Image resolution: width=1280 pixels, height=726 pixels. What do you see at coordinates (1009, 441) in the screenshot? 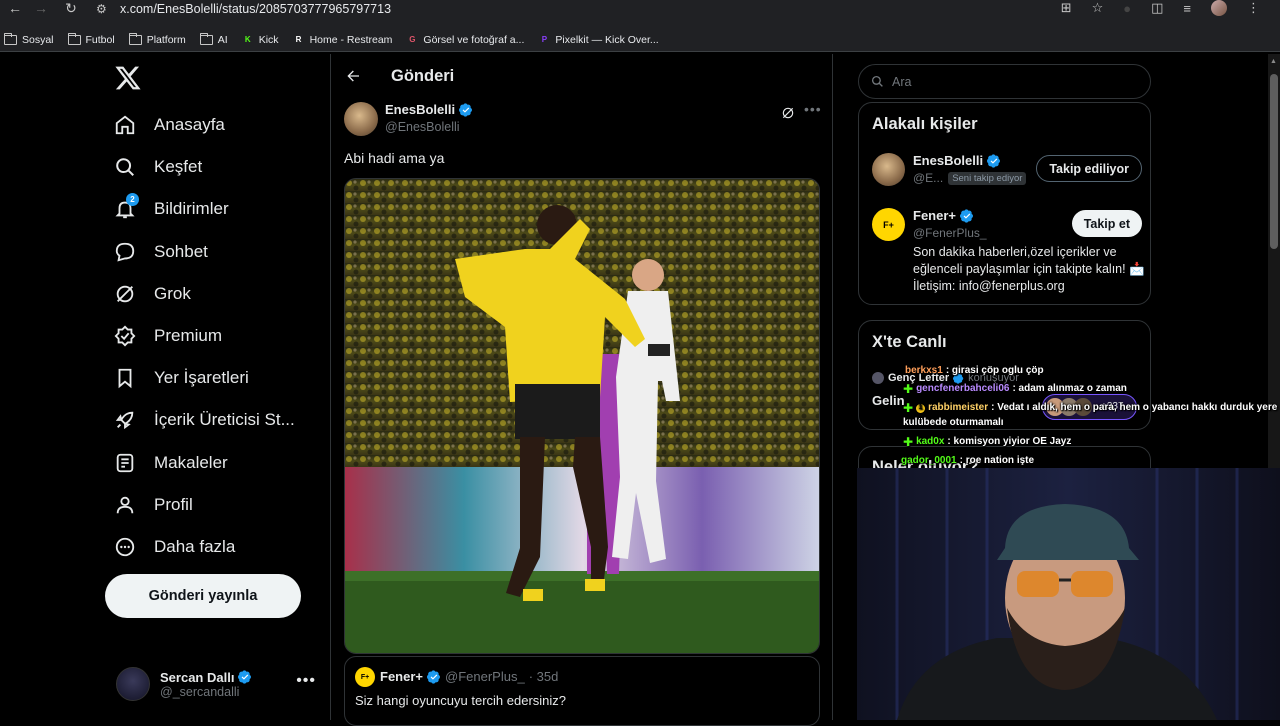
I see `chat-text: : komisyon yiyior OE Jayz` at bounding box center [1009, 441].